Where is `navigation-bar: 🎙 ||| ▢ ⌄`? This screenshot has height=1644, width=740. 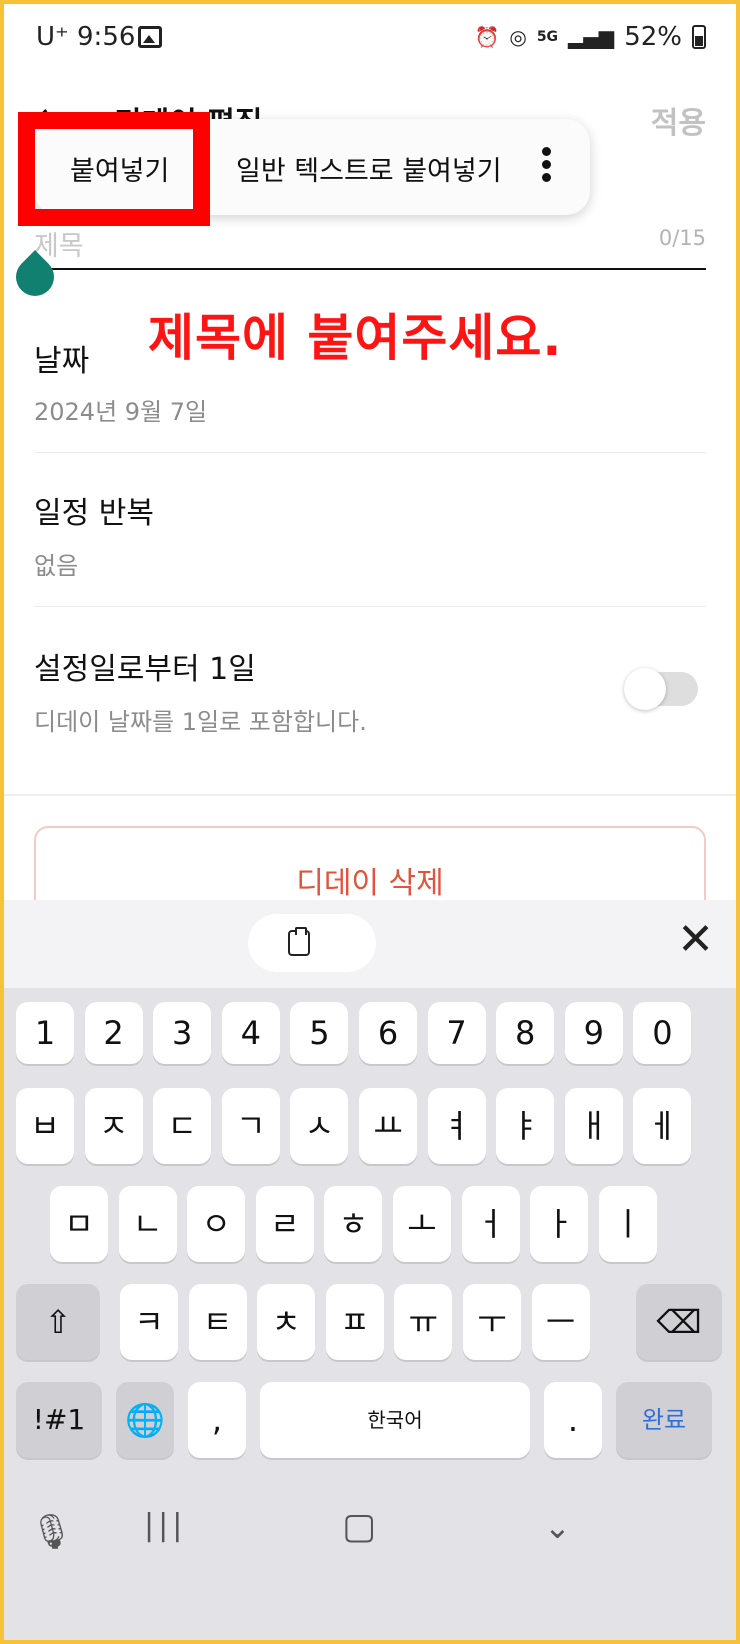 navigation-bar: 🎙 ||| ▢ ⌄ is located at coordinates (370, 1566).